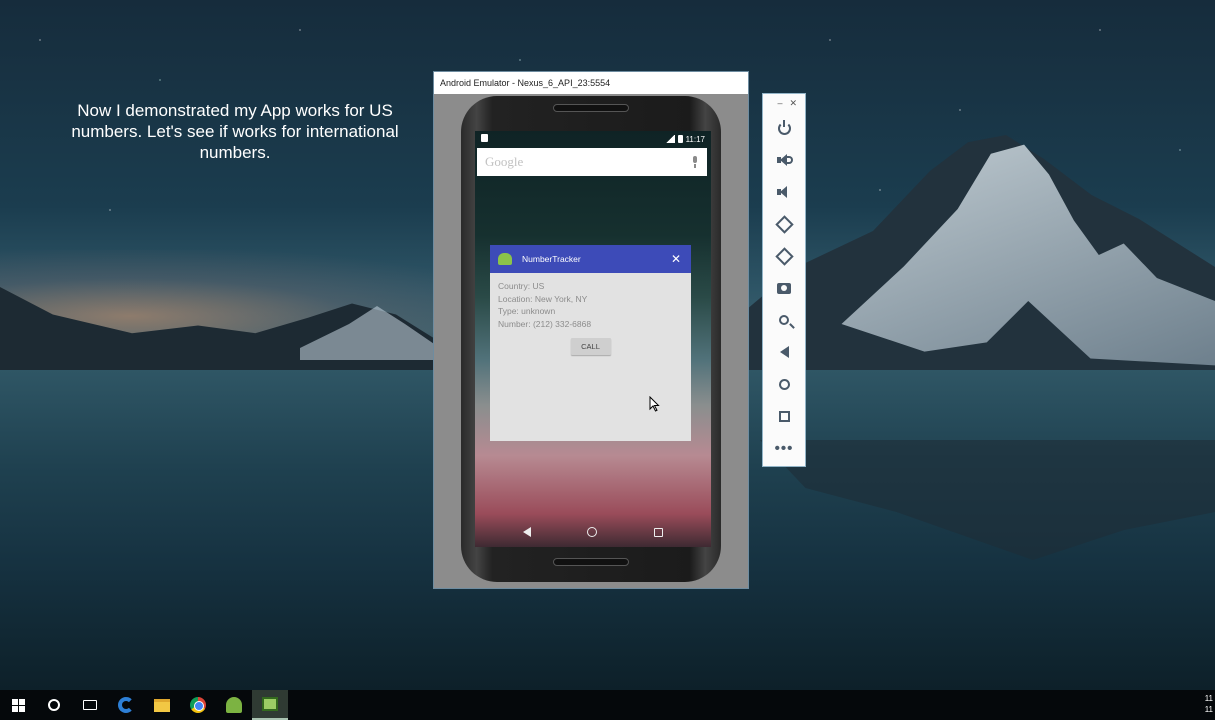 This screenshot has width=1215, height=720. Describe the element at coordinates (779, 103) in the screenshot. I see `toolbar-minimize-button: –` at that location.